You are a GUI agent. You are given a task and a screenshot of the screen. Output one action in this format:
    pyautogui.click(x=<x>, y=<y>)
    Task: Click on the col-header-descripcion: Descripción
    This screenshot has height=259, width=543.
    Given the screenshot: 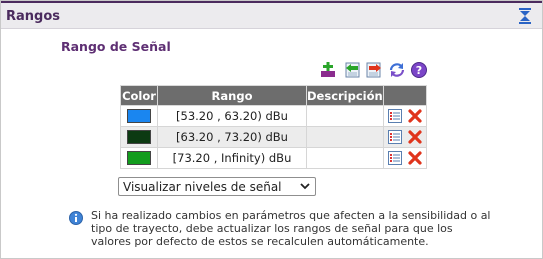 What is the action you would take?
    pyautogui.click(x=345, y=95)
    